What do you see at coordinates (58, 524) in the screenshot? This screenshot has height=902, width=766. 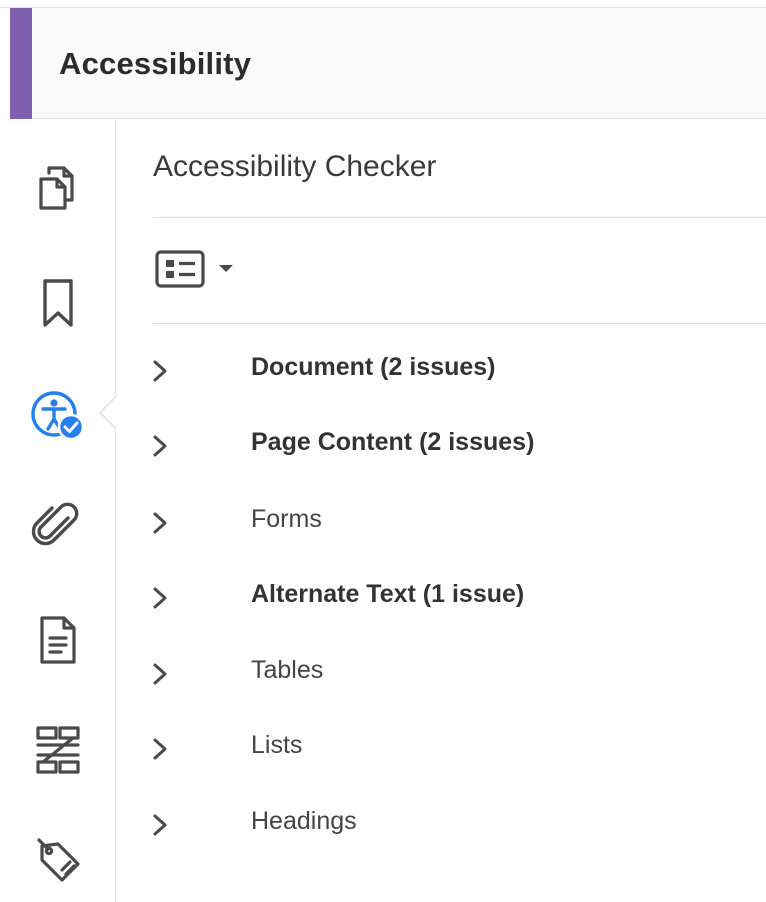 I see `attachment-icon` at bounding box center [58, 524].